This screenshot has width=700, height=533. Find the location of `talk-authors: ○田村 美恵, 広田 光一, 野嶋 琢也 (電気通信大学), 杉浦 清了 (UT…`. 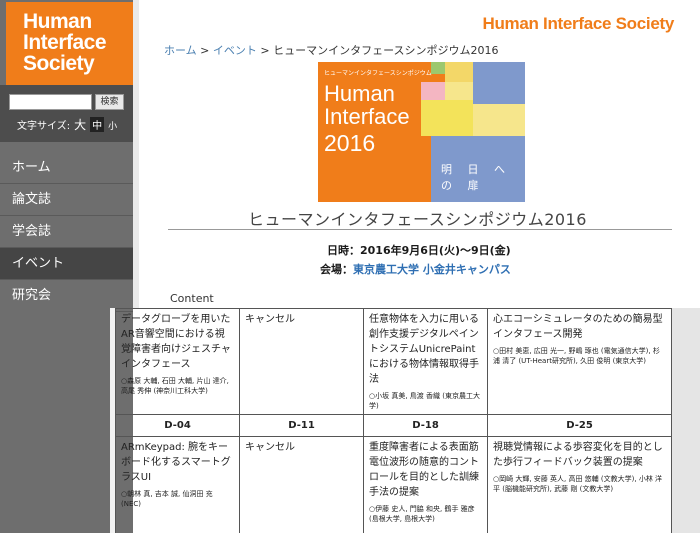

talk-authors: ○田村 美恵, 広田 光一, 野嶋 琢也 (電気通信大学), 杉浦 清了 (UT… is located at coordinates (576, 356).